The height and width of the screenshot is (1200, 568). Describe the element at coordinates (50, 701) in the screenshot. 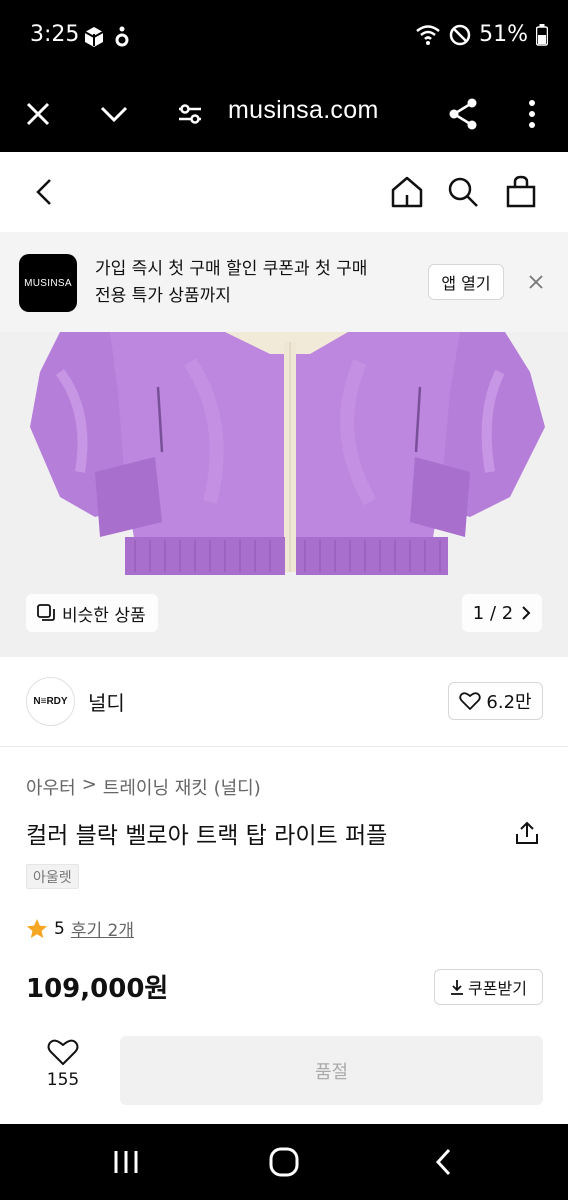

I see `brand-logo: N≡RDY` at that location.